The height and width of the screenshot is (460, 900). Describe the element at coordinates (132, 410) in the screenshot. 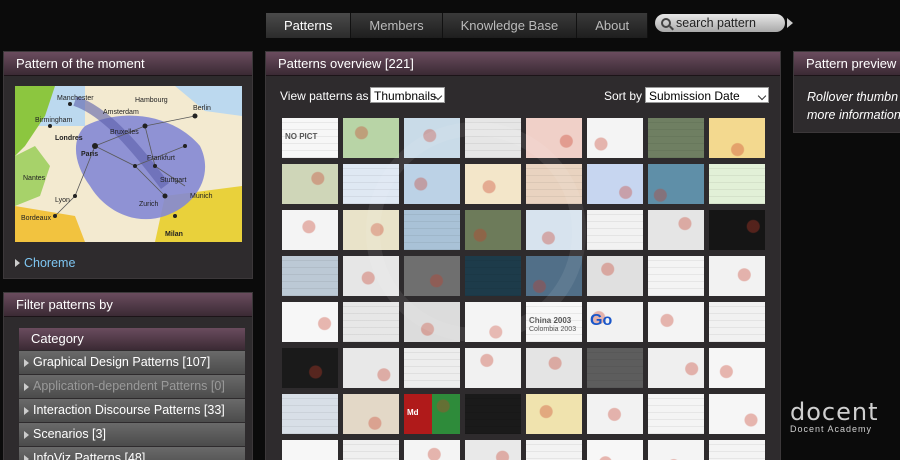

I see `category-item: Interaction Discourse Patterns [33]` at that location.